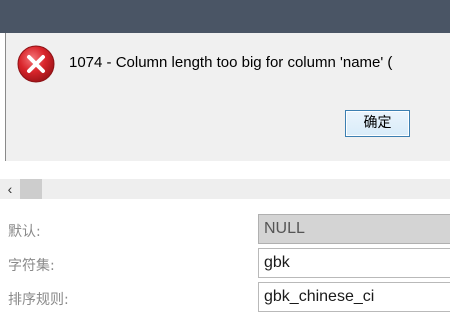 This screenshot has height=312, width=450. I want to click on charset-select: gbk, so click(354, 263).